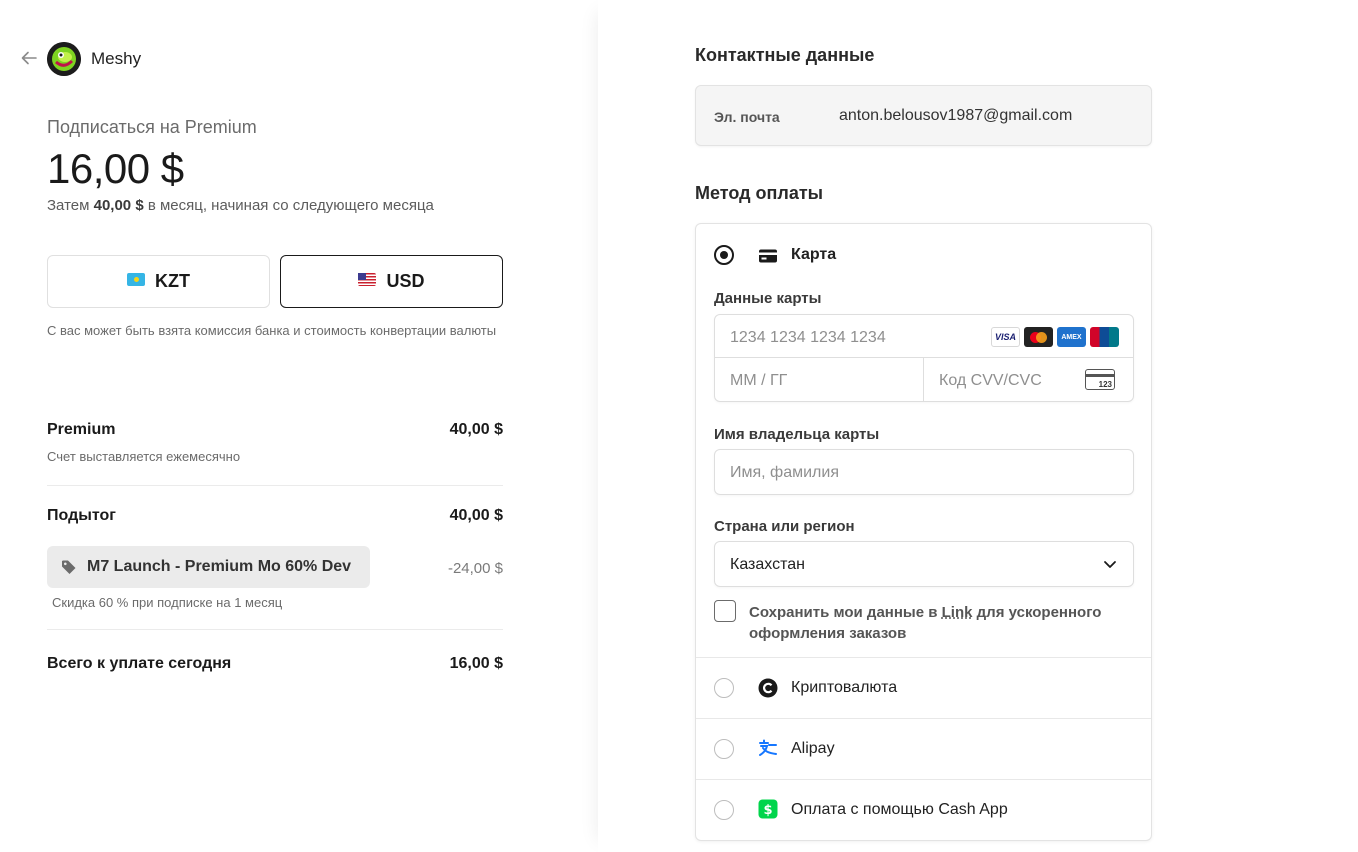  I want to click on recurring-prefix: Затем, so click(68, 205).